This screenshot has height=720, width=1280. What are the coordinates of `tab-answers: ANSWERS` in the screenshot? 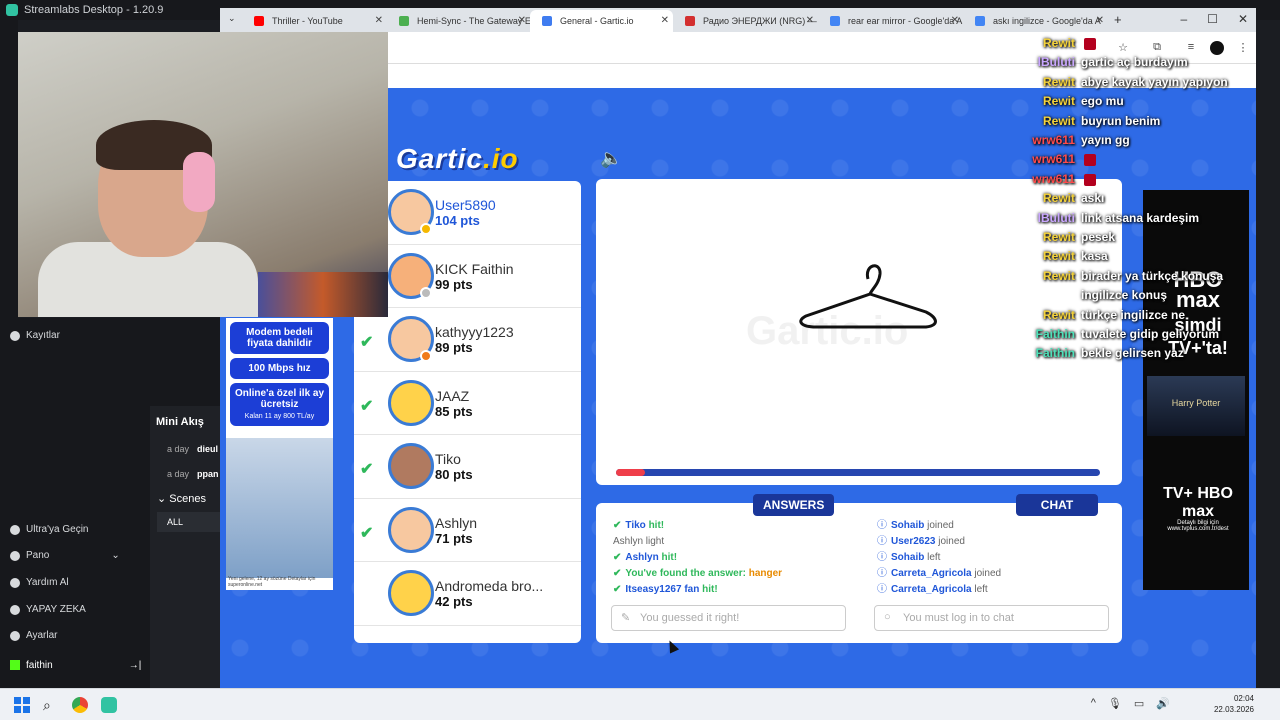 It's located at (794, 505).